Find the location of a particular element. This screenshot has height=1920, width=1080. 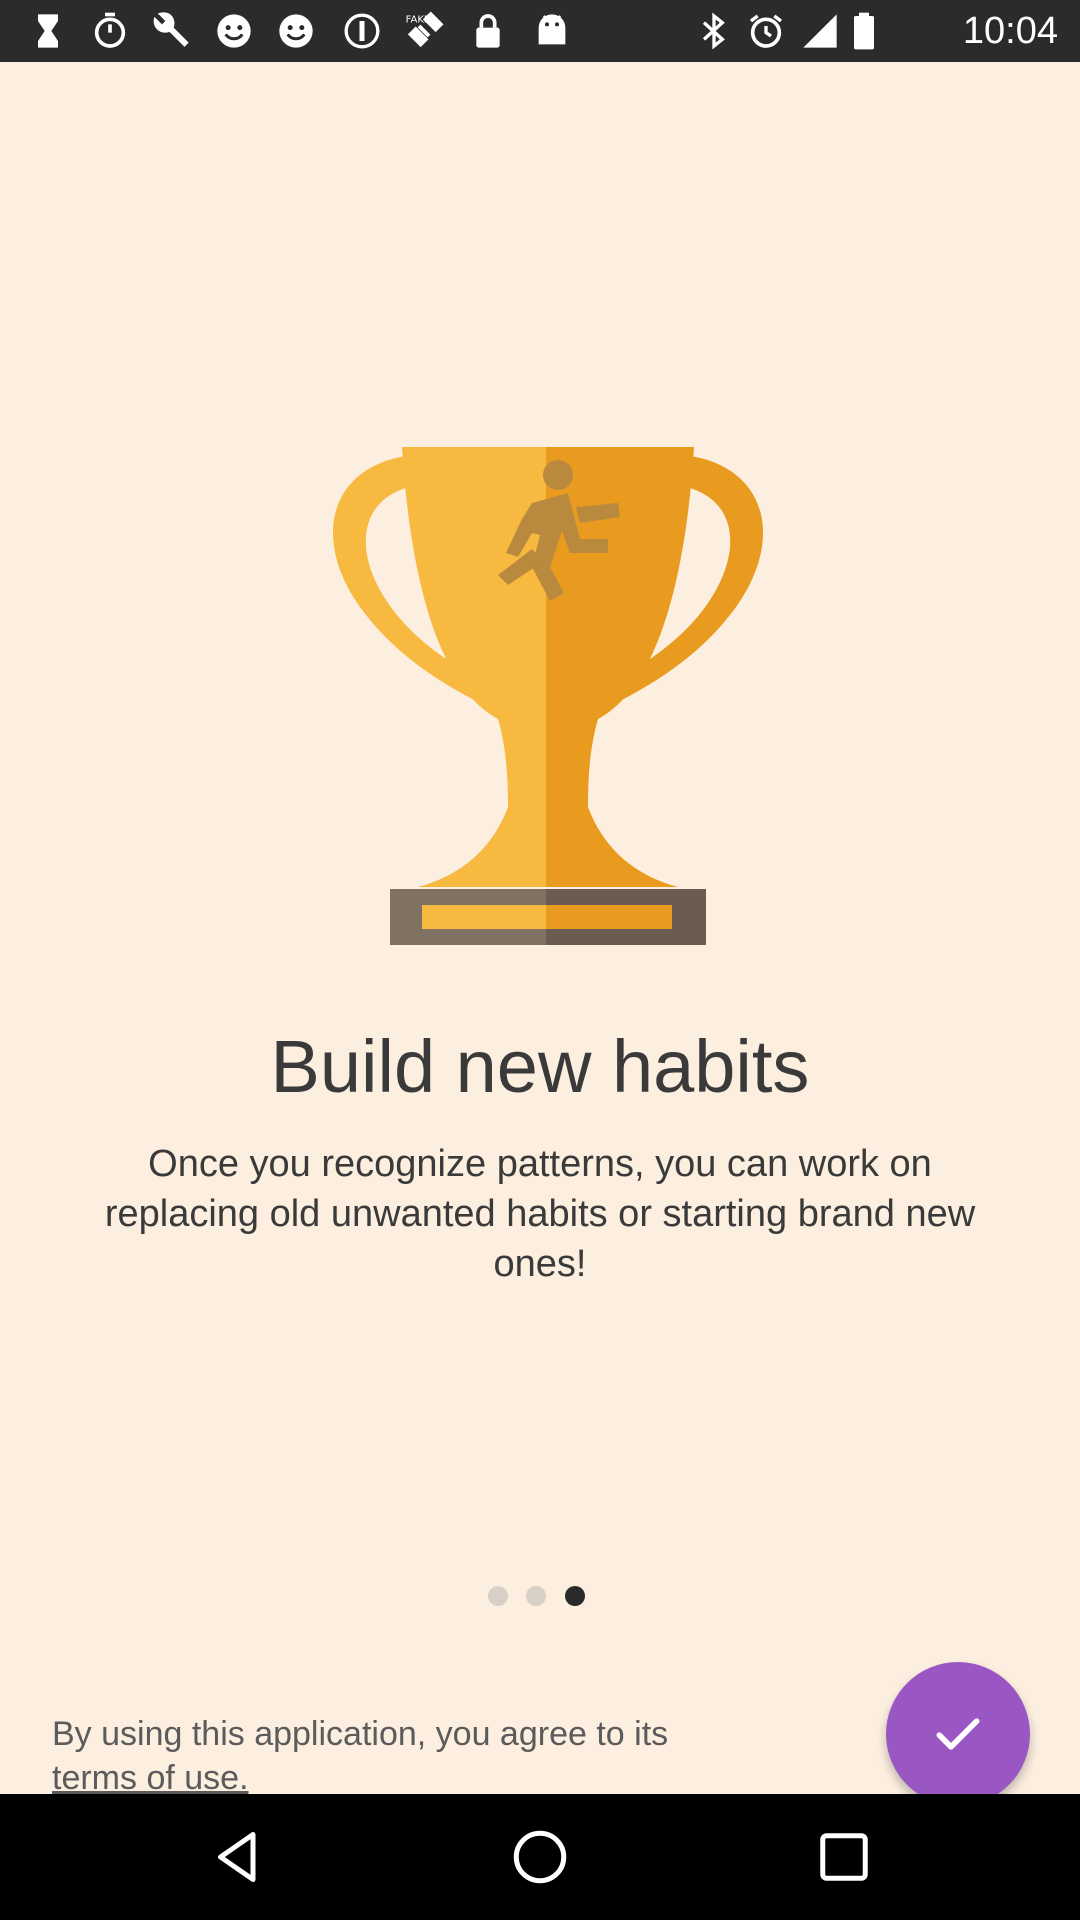

fake-gps-icon: FAKE is located at coordinates (425, 29).